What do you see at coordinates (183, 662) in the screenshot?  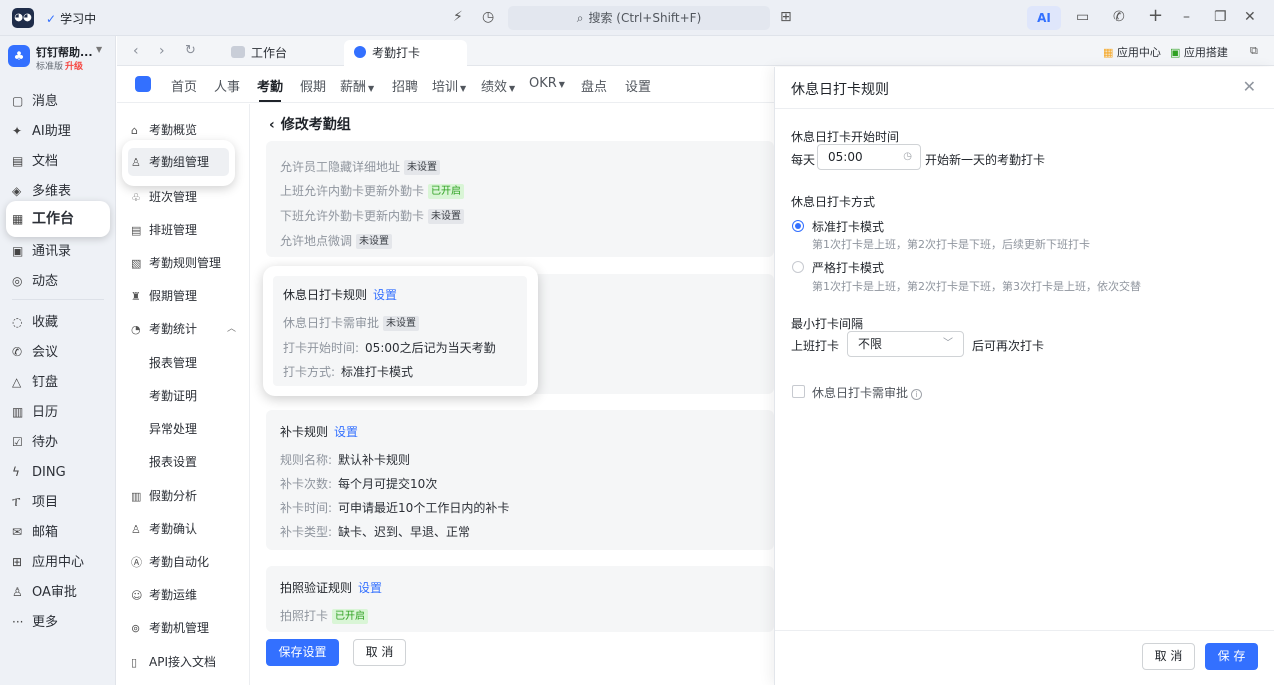 I see `menu-api-docs: ▯ API接入文档` at bounding box center [183, 662].